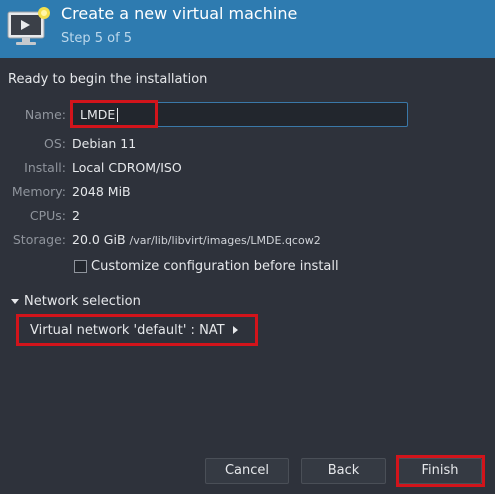 This screenshot has width=495, height=494. What do you see at coordinates (179, 13) in the screenshot?
I see `wizard-title: Create a new virtual machine` at bounding box center [179, 13].